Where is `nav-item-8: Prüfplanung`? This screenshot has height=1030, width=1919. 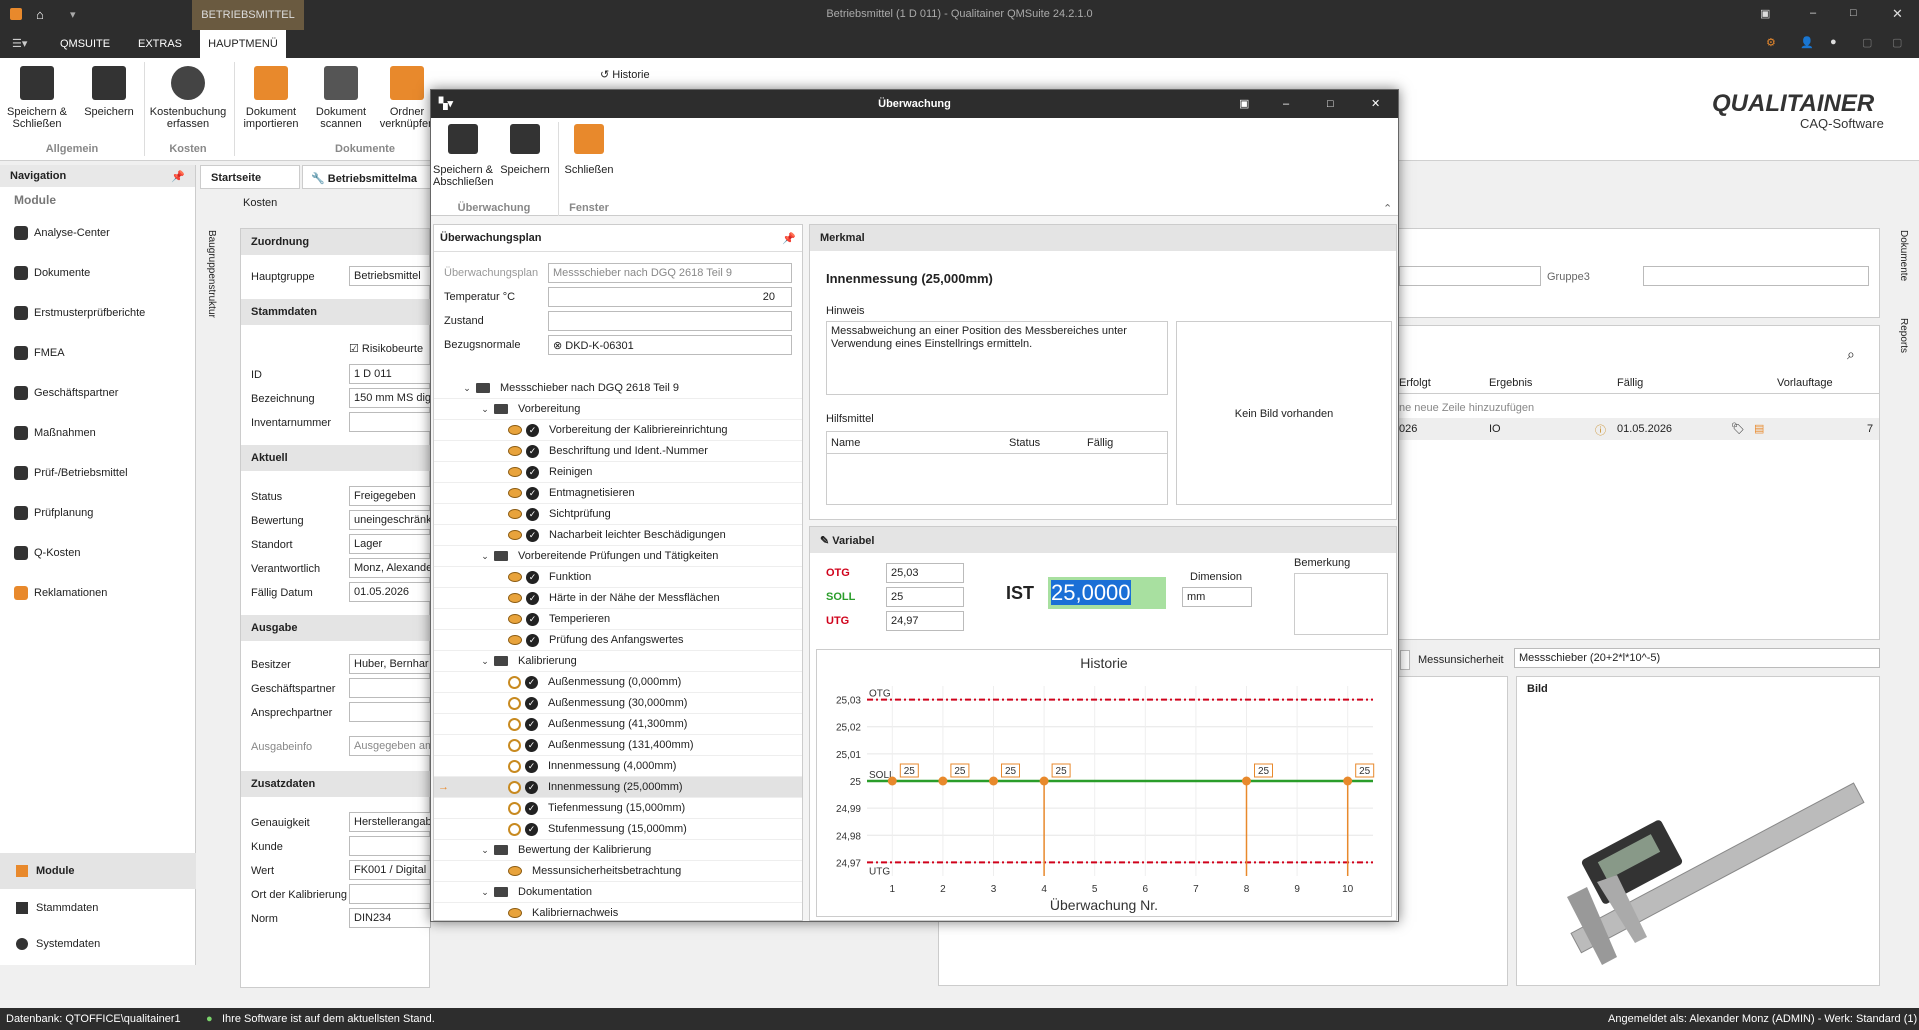 nav-item-8: Prüfplanung is located at coordinates (97, 513).